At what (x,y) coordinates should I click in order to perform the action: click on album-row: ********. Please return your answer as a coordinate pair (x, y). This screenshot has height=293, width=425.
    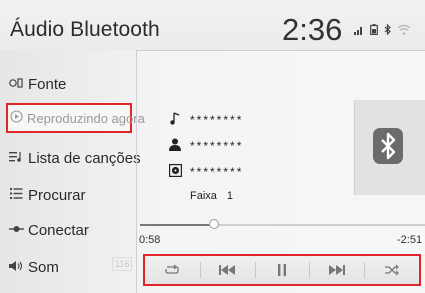
    Looking at the image, I should click on (205, 172).